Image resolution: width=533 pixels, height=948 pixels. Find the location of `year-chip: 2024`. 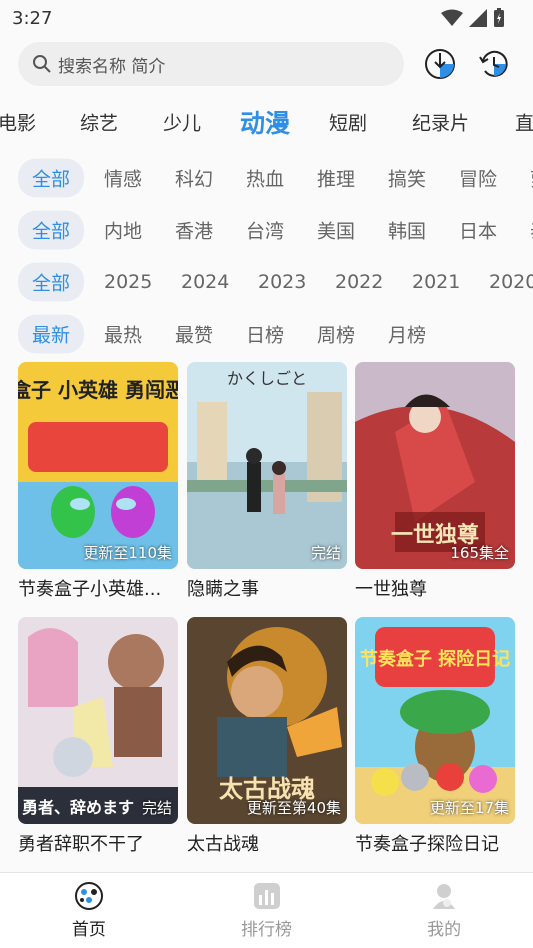

year-chip: 2024 is located at coordinates (205, 282).